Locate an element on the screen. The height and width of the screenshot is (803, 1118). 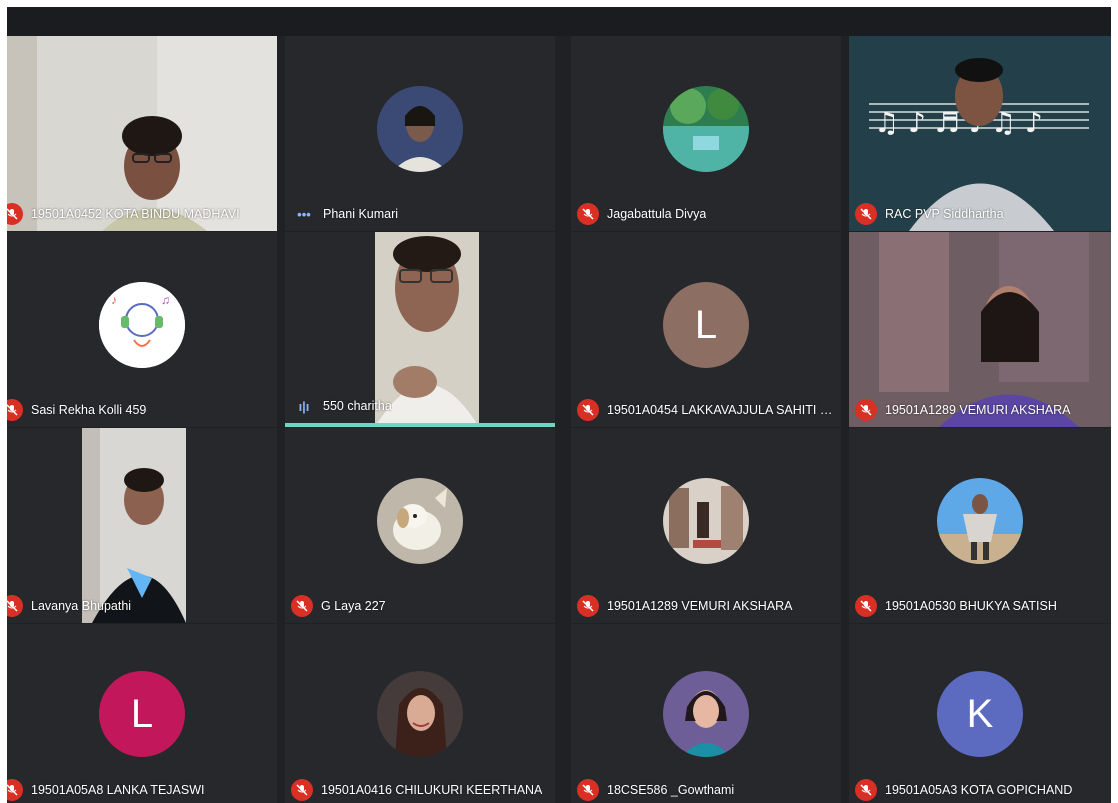
participant-name-row: 19501A0530 BHUKYA SATISH is located at coordinates (980, 606).